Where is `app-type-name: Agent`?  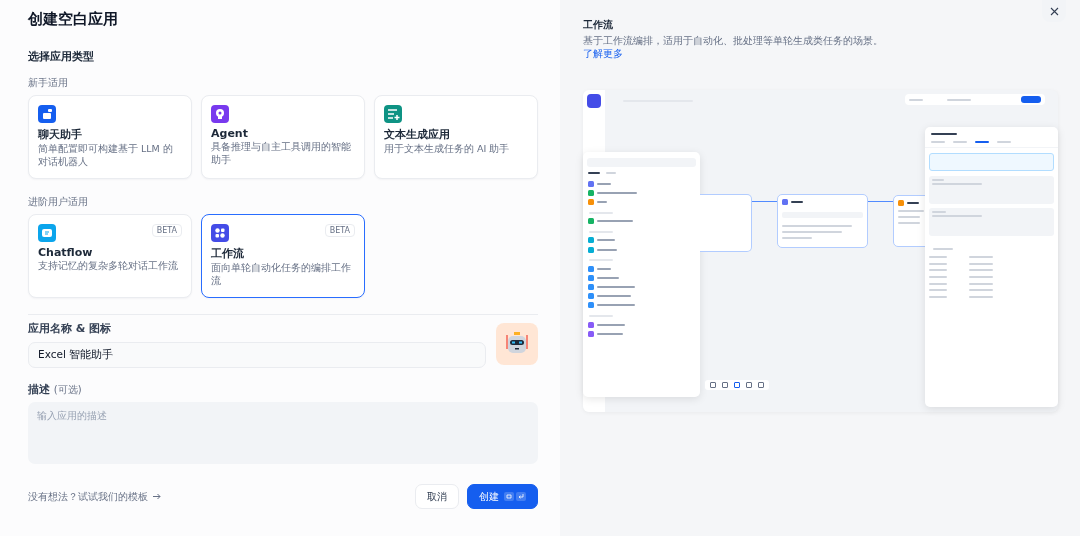 app-type-name: Agent is located at coordinates (230, 133).